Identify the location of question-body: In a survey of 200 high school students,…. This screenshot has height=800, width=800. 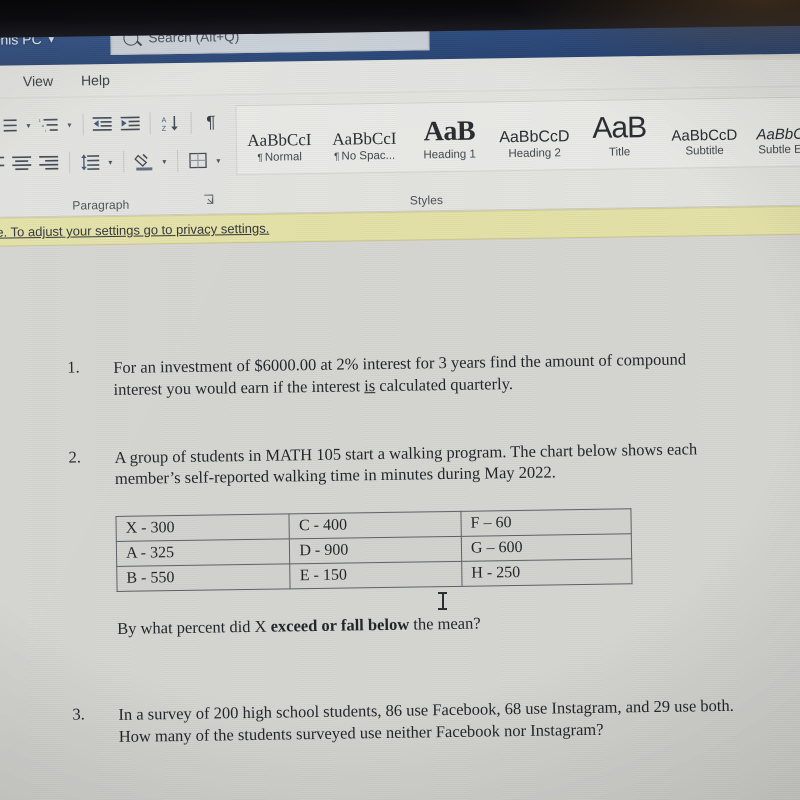
(431, 720).